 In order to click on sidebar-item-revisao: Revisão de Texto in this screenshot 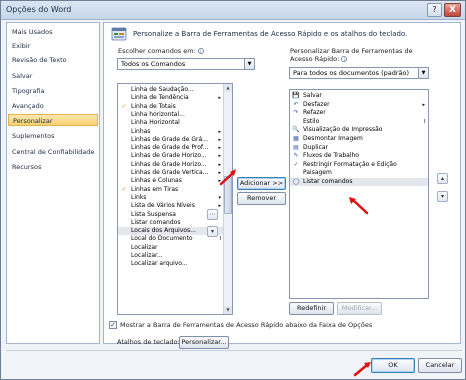, I will do `click(39, 60)`.